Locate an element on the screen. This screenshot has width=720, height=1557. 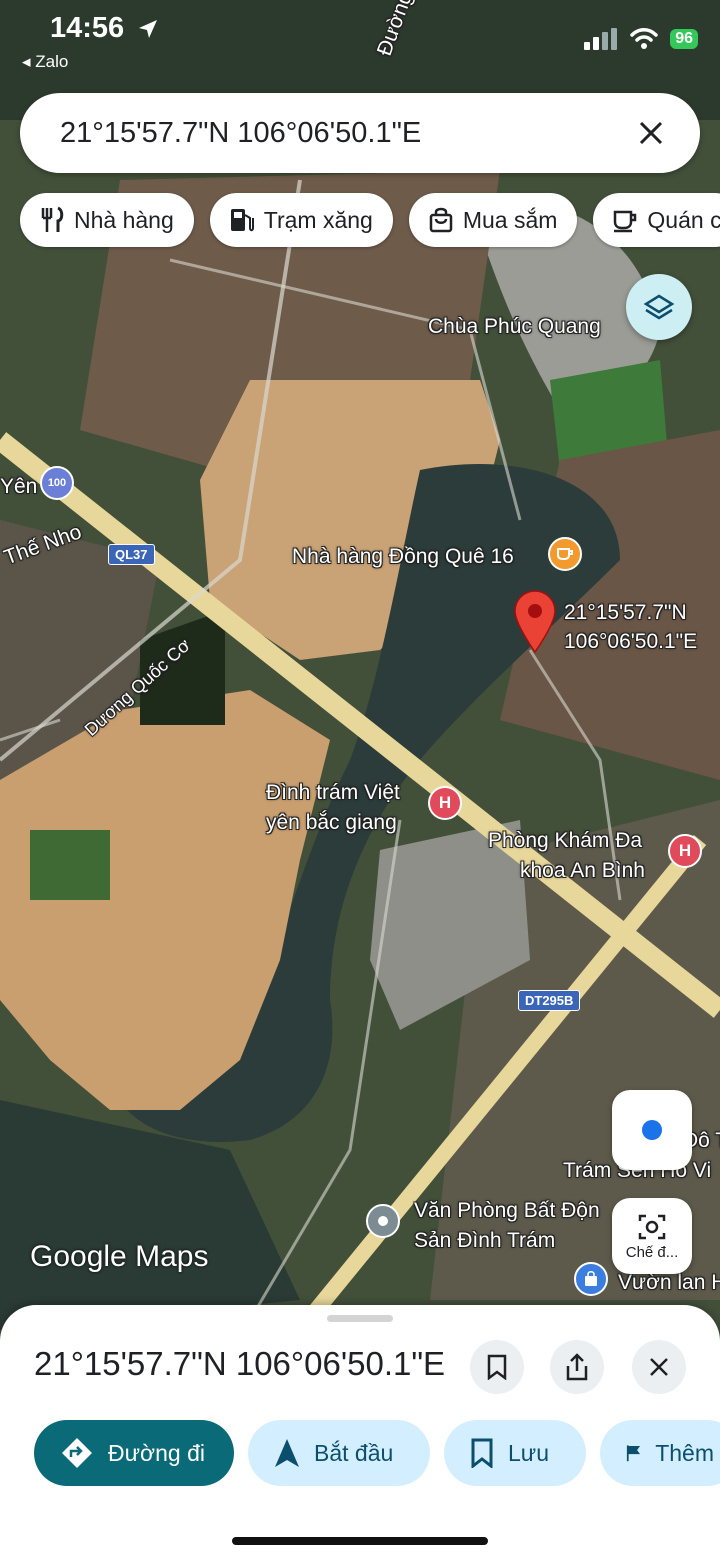
gas-station-icon is located at coordinates (242, 220).